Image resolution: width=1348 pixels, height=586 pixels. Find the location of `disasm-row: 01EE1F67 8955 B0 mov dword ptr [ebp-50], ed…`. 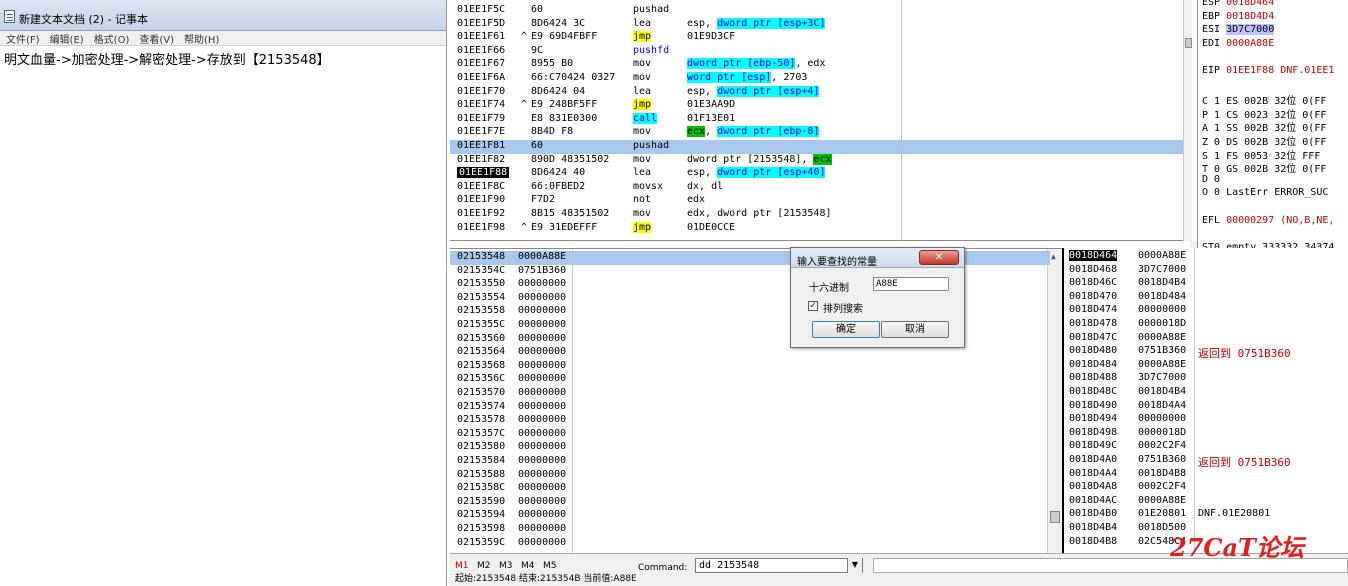

disasm-row: 01EE1F67 8955 B0 mov dword ptr [ebp-50], ed… is located at coordinates (821, 65).